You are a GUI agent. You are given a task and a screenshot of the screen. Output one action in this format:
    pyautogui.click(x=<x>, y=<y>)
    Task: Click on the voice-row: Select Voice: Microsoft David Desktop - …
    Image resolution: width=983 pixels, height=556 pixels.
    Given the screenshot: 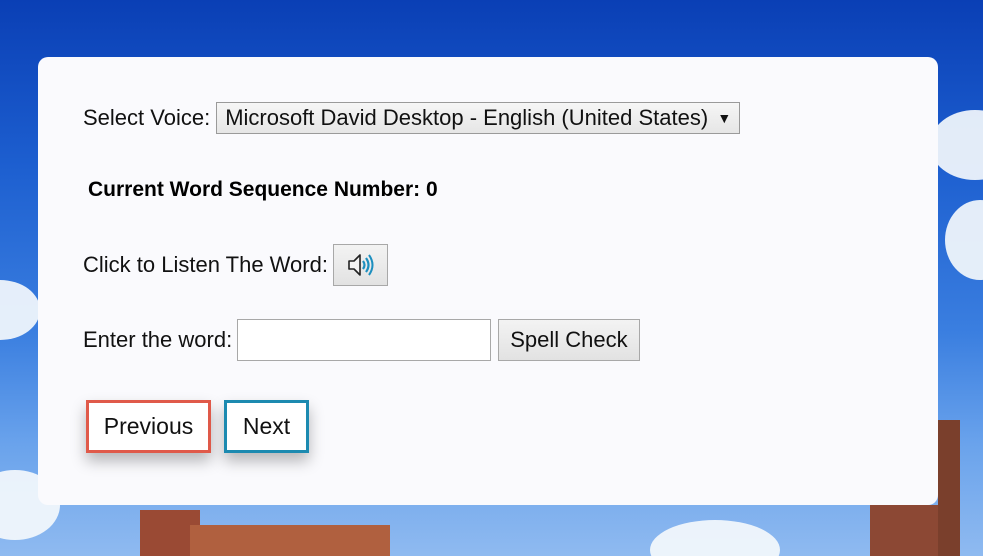 What is the action you would take?
    pyautogui.click(x=412, y=118)
    